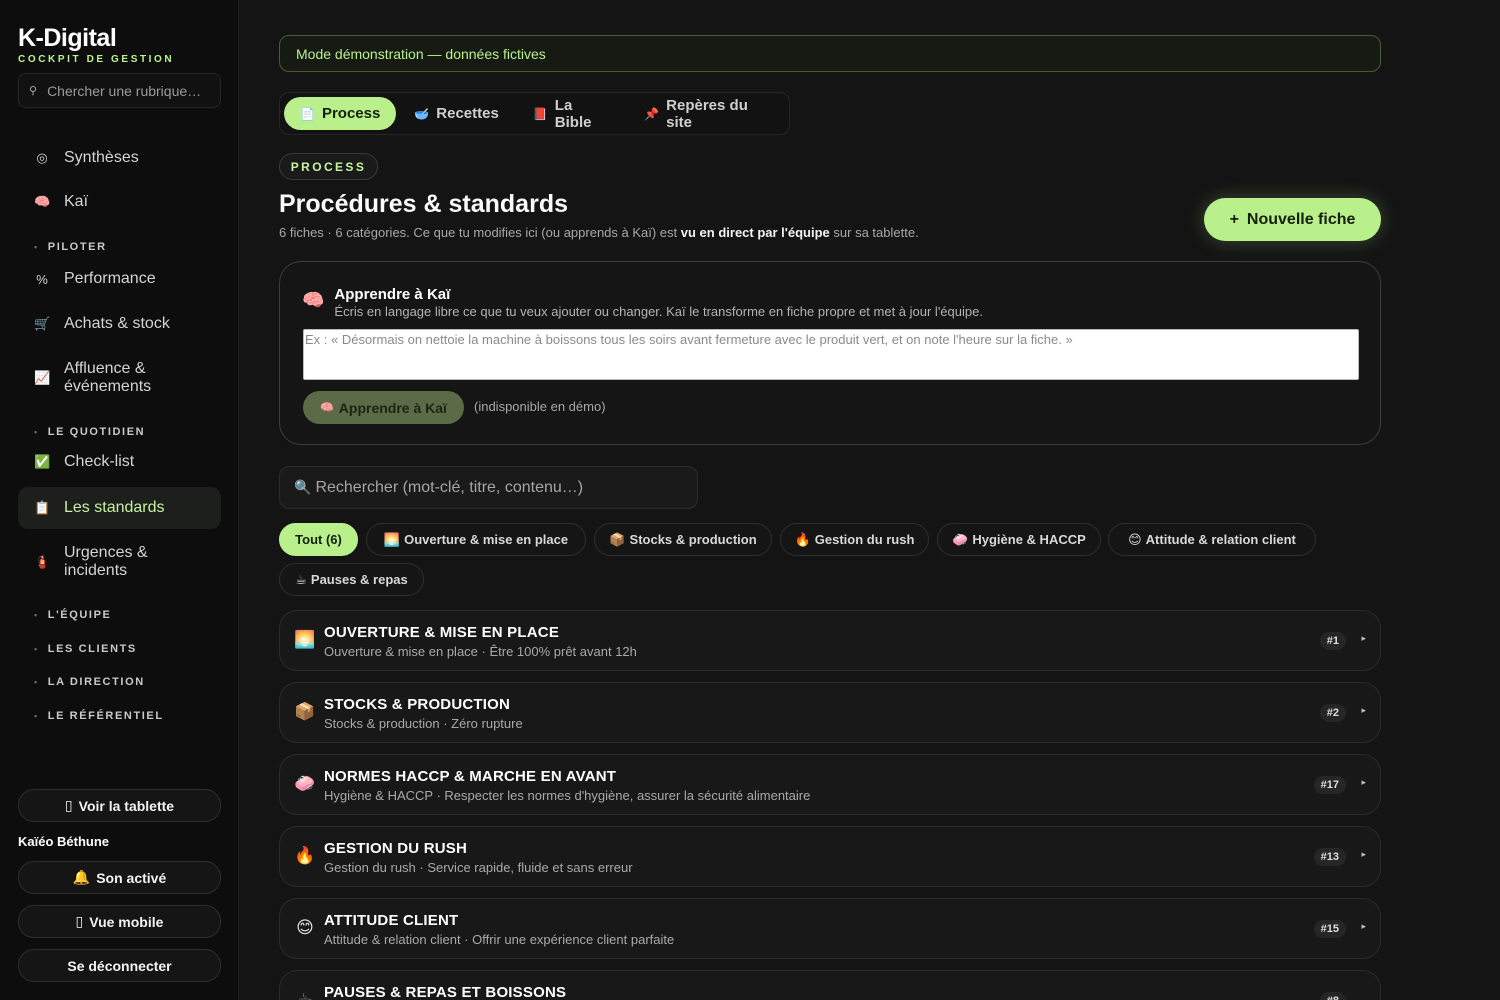 The width and height of the screenshot is (1500, 1000). Describe the element at coordinates (802, 539) in the screenshot. I see `fire-icon: 🔥` at that location.